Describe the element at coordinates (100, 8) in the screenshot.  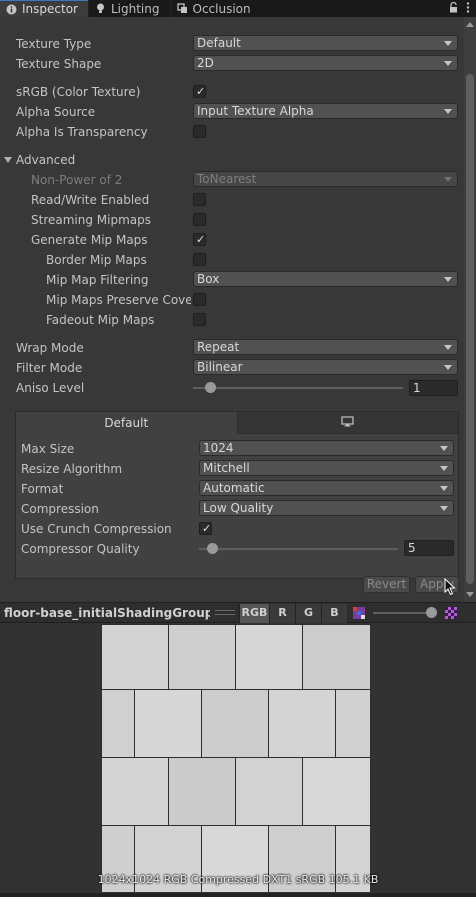
I see `lightbulb-icon` at that location.